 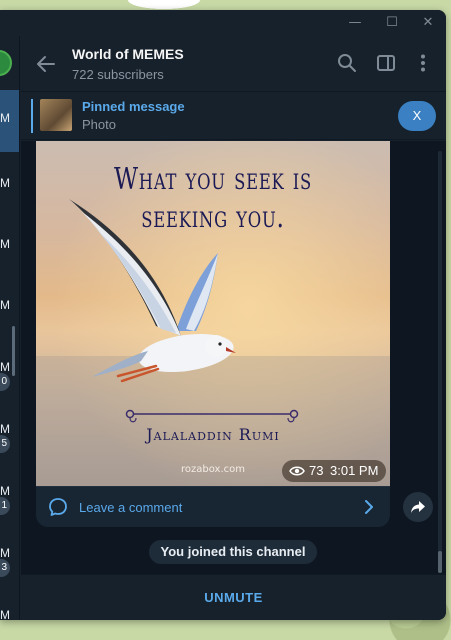 I want to click on message-scrollbar-track, so click(x=440, y=361).